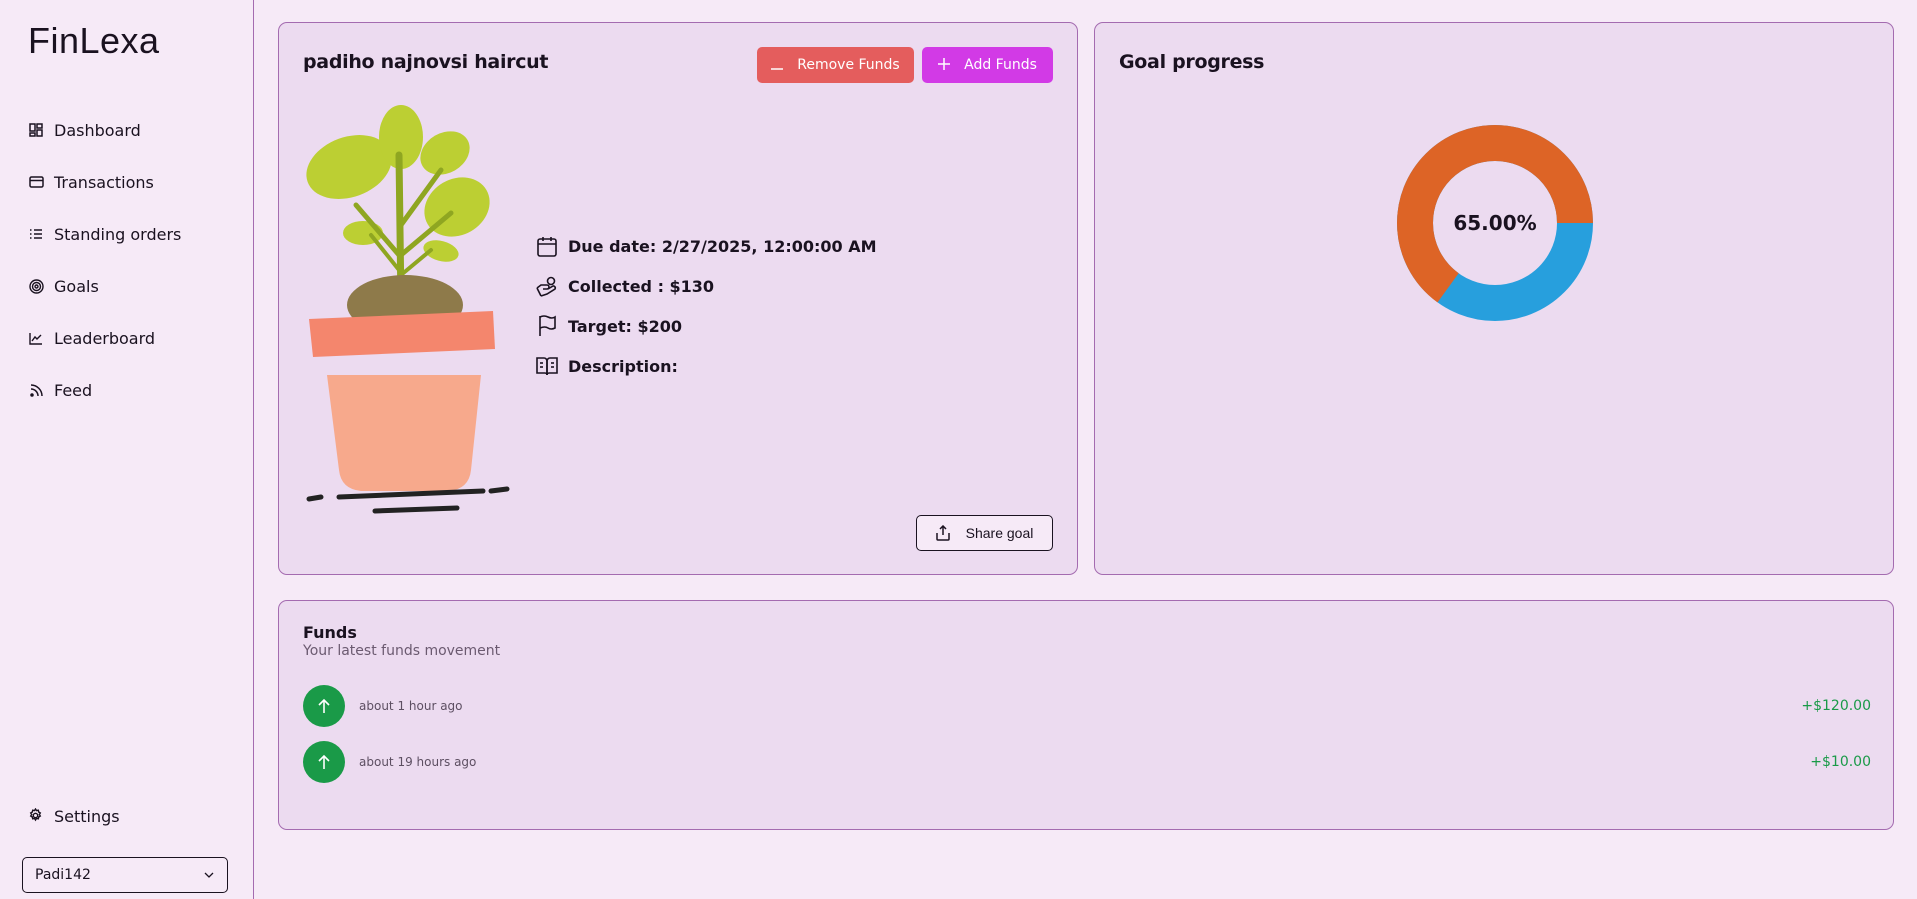 The image size is (1917, 899). I want to click on share-icon, so click(942, 533).